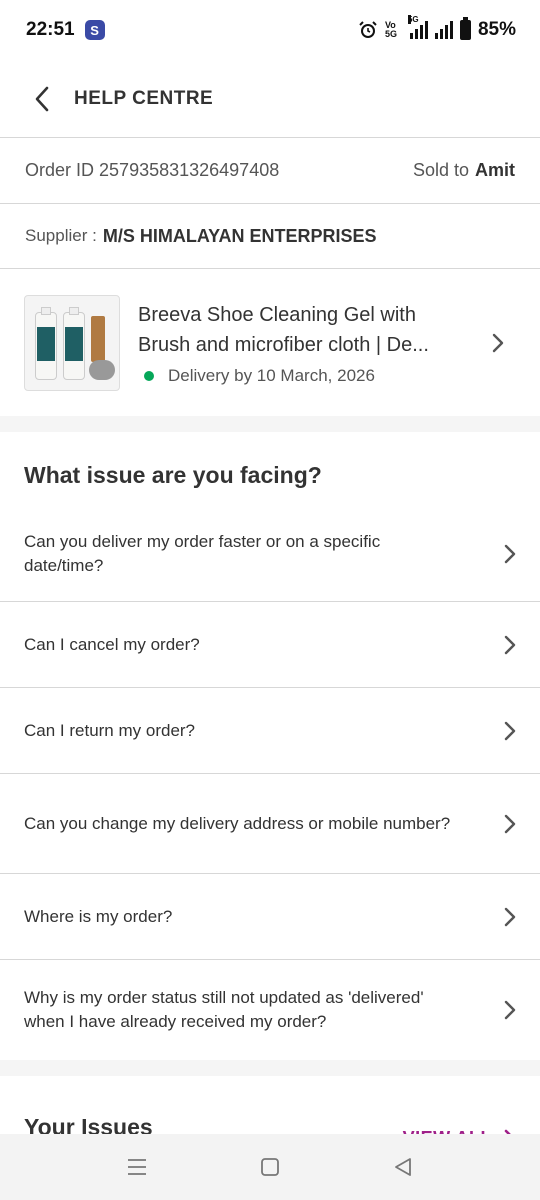  Describe the element at coordinates (496, 29) in the screenshot. I see `battery-percent: 85%` at that location.